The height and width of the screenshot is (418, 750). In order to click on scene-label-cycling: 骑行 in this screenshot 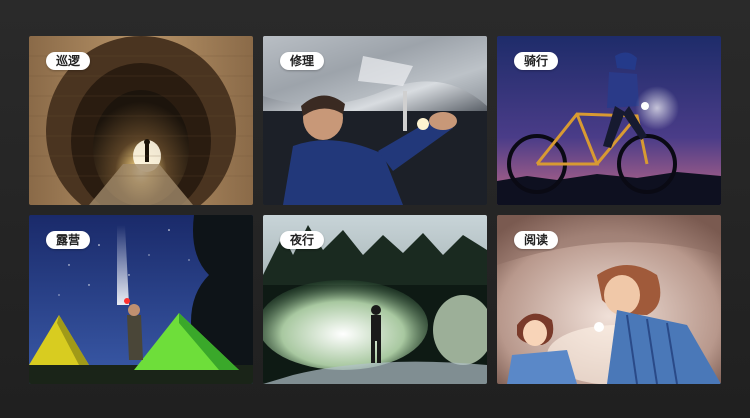, I will do `click(536, 61)`.